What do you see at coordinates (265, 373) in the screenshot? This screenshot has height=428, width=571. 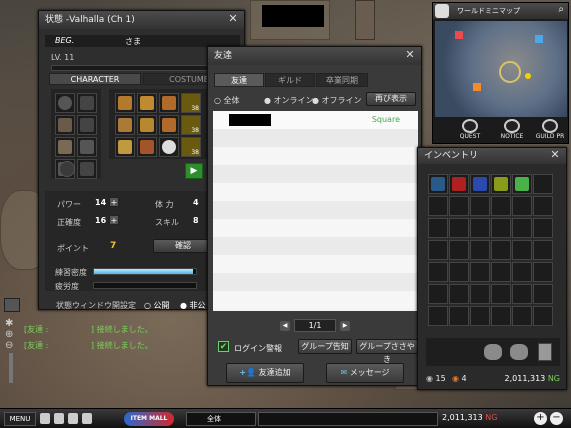 I see `add-friend-button: +👤 友達追加` at bounding box center [265, 373].